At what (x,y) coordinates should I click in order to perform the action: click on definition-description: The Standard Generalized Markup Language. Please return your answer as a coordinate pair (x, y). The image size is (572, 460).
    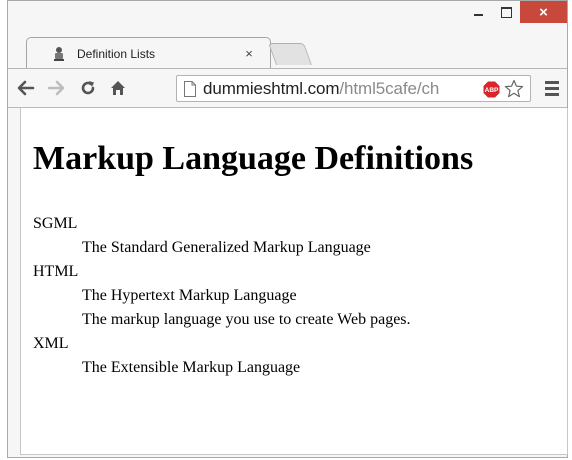
    Looking at the image, I should click on (226, 247).